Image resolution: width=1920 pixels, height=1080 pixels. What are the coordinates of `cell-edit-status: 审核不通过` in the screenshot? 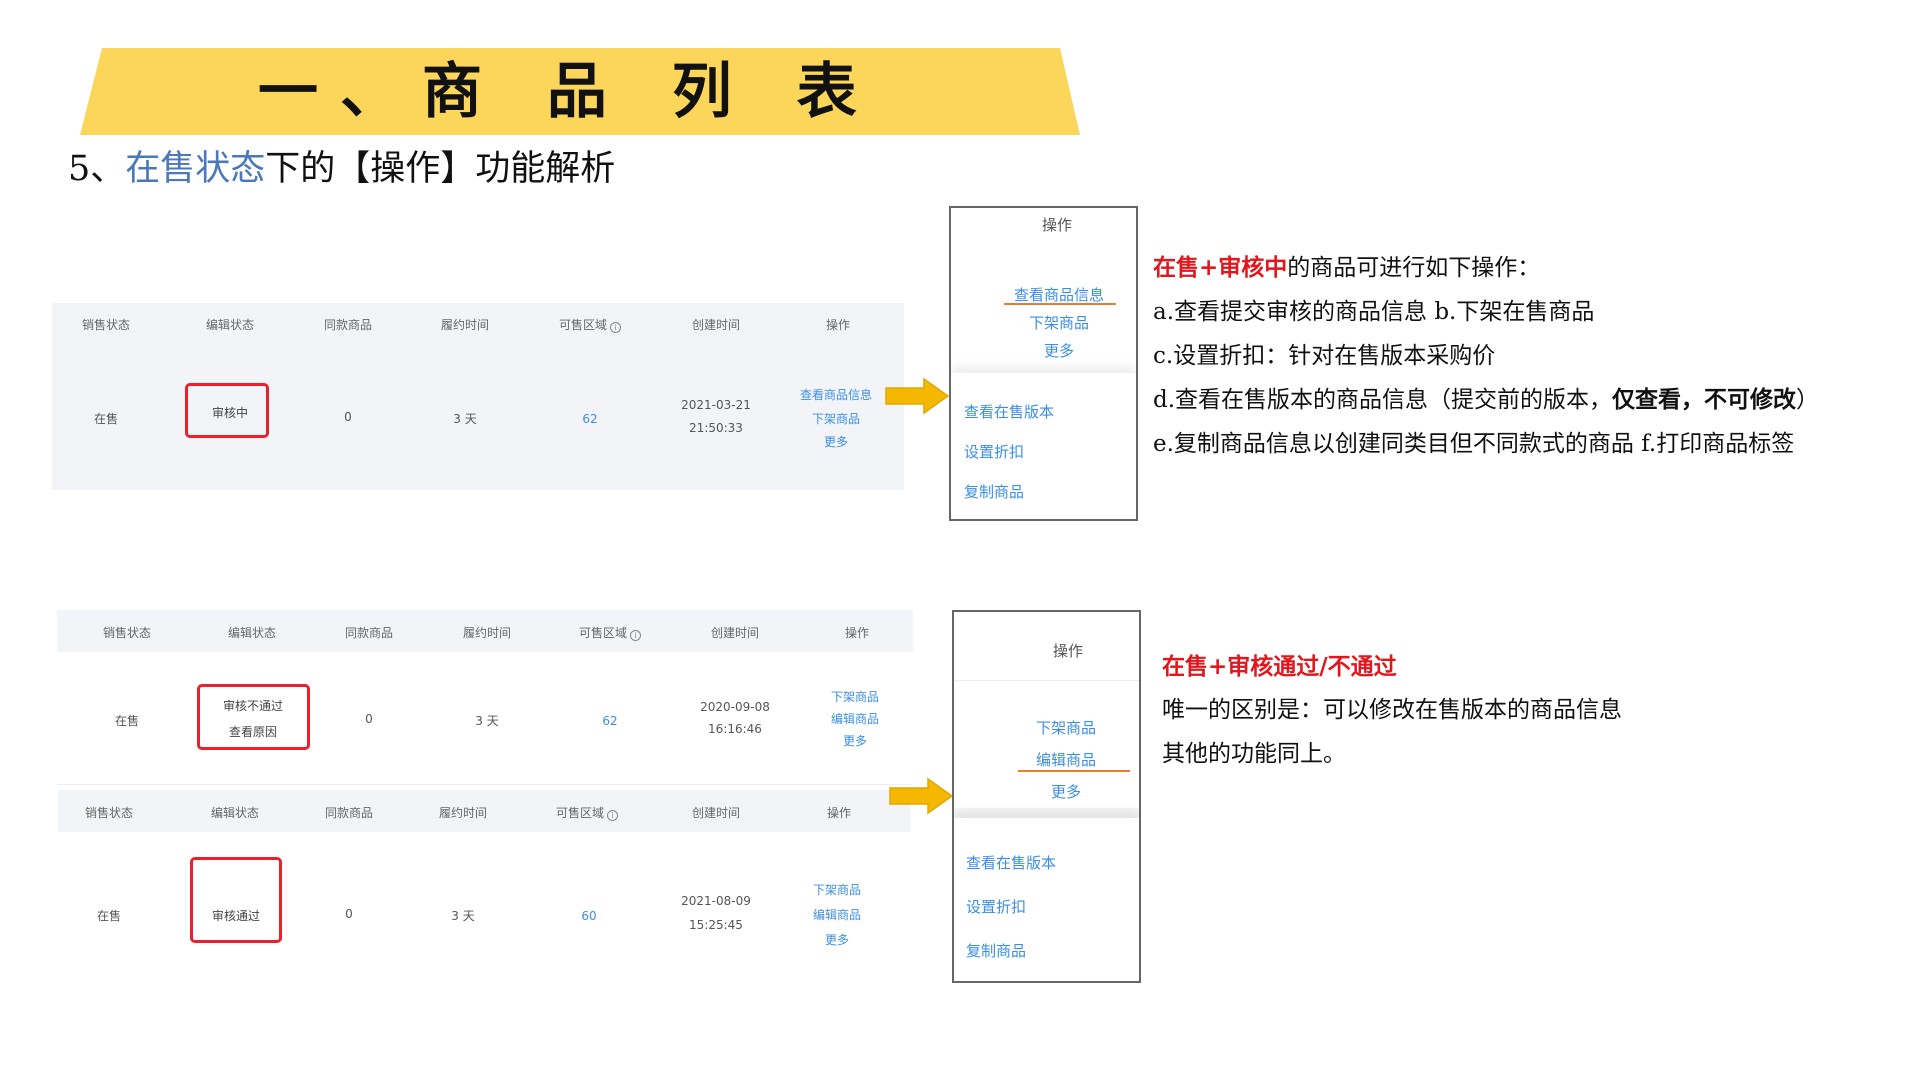 It's located at (253, 706).